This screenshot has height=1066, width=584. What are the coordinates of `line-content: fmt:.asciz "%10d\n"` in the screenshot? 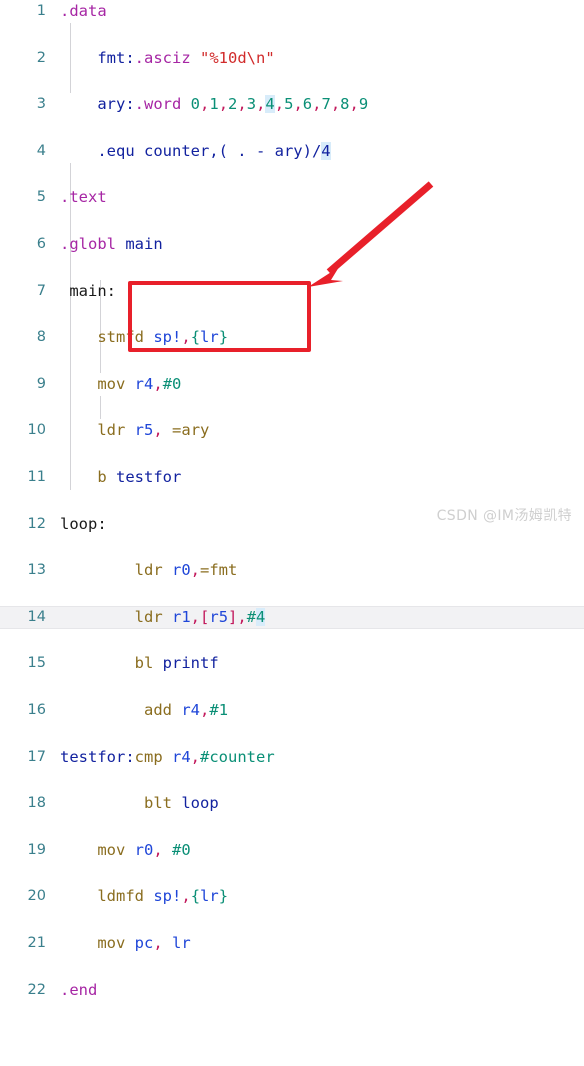 It's located at (322, 58).